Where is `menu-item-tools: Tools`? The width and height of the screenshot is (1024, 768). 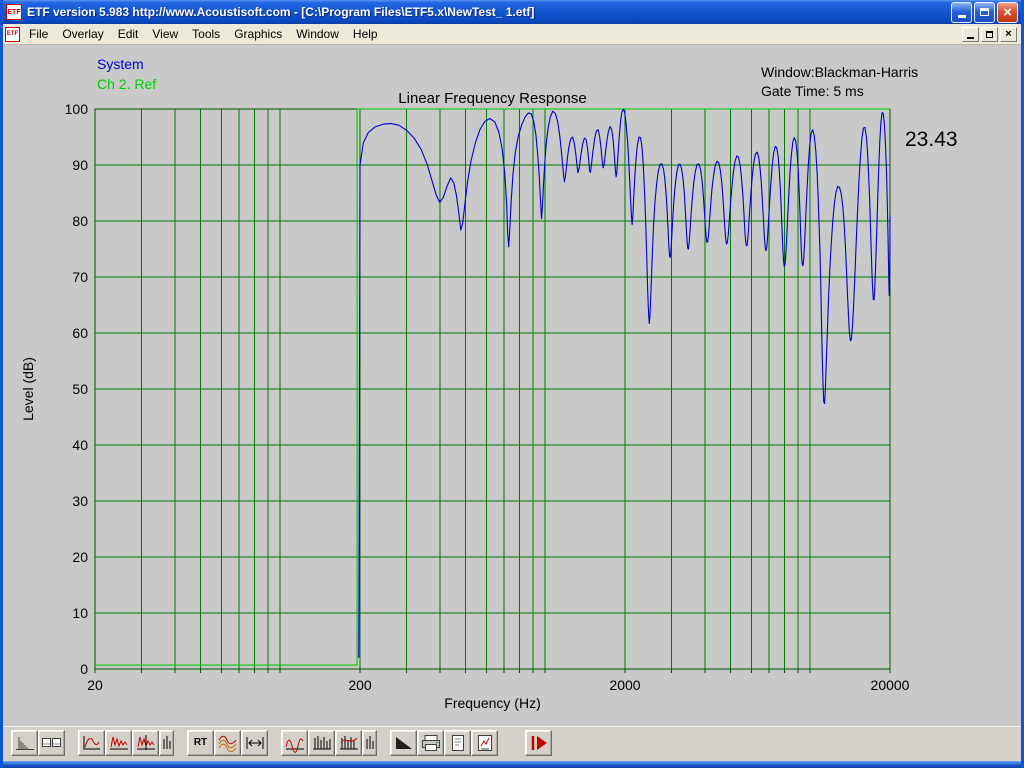 menu-item-tools: Tools is located at coordinates (206, 34).